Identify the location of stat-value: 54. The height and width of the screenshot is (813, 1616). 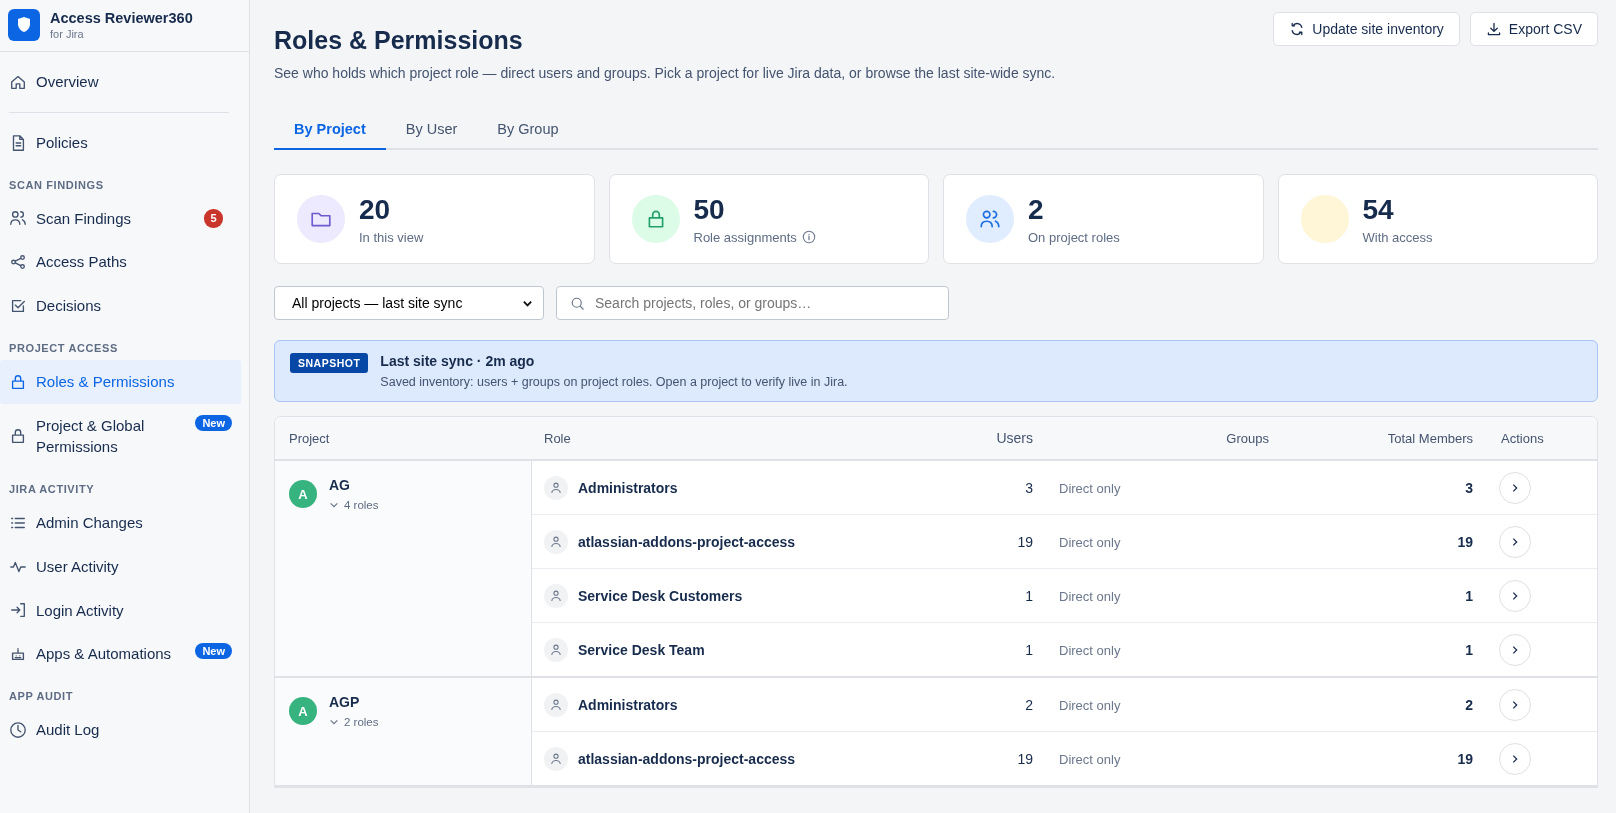
(1378, 209).